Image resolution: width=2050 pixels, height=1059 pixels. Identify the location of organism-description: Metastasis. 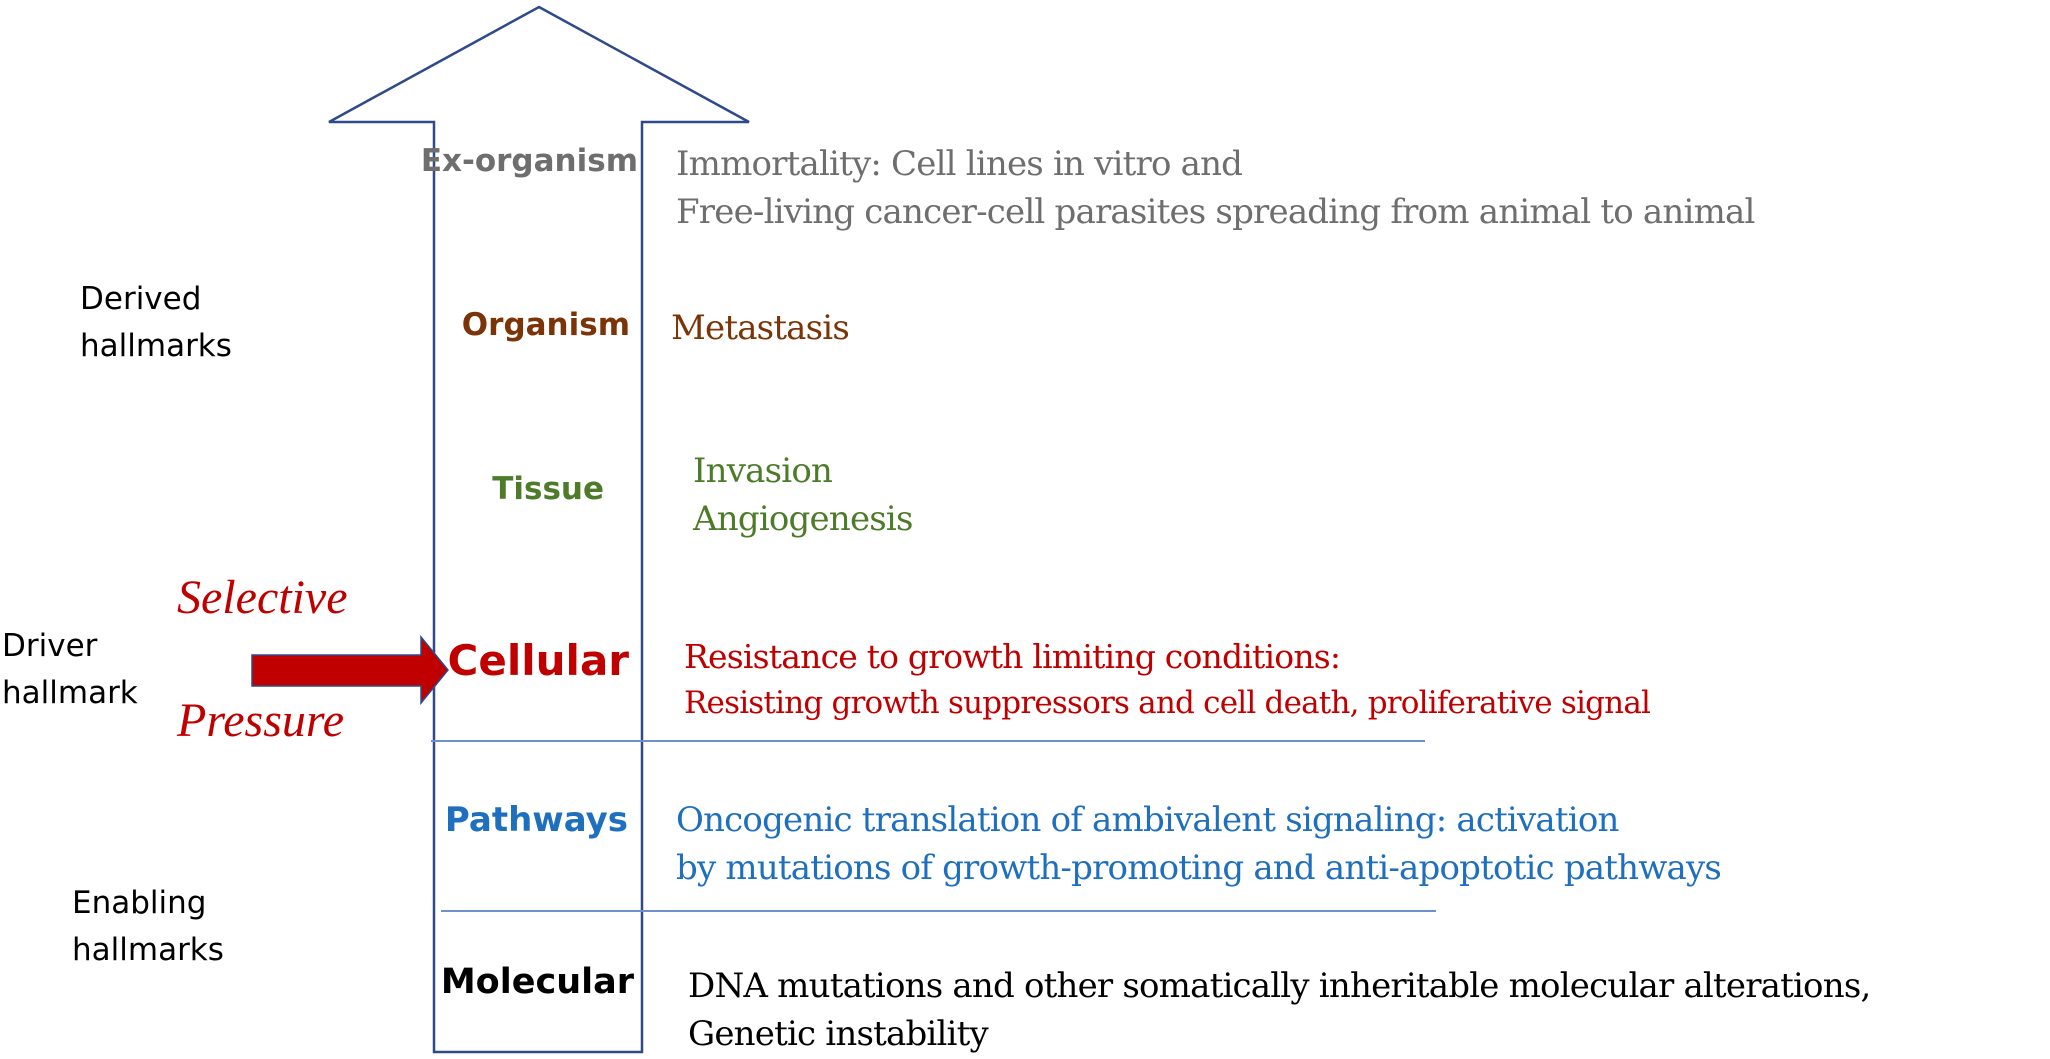
(760, 328).